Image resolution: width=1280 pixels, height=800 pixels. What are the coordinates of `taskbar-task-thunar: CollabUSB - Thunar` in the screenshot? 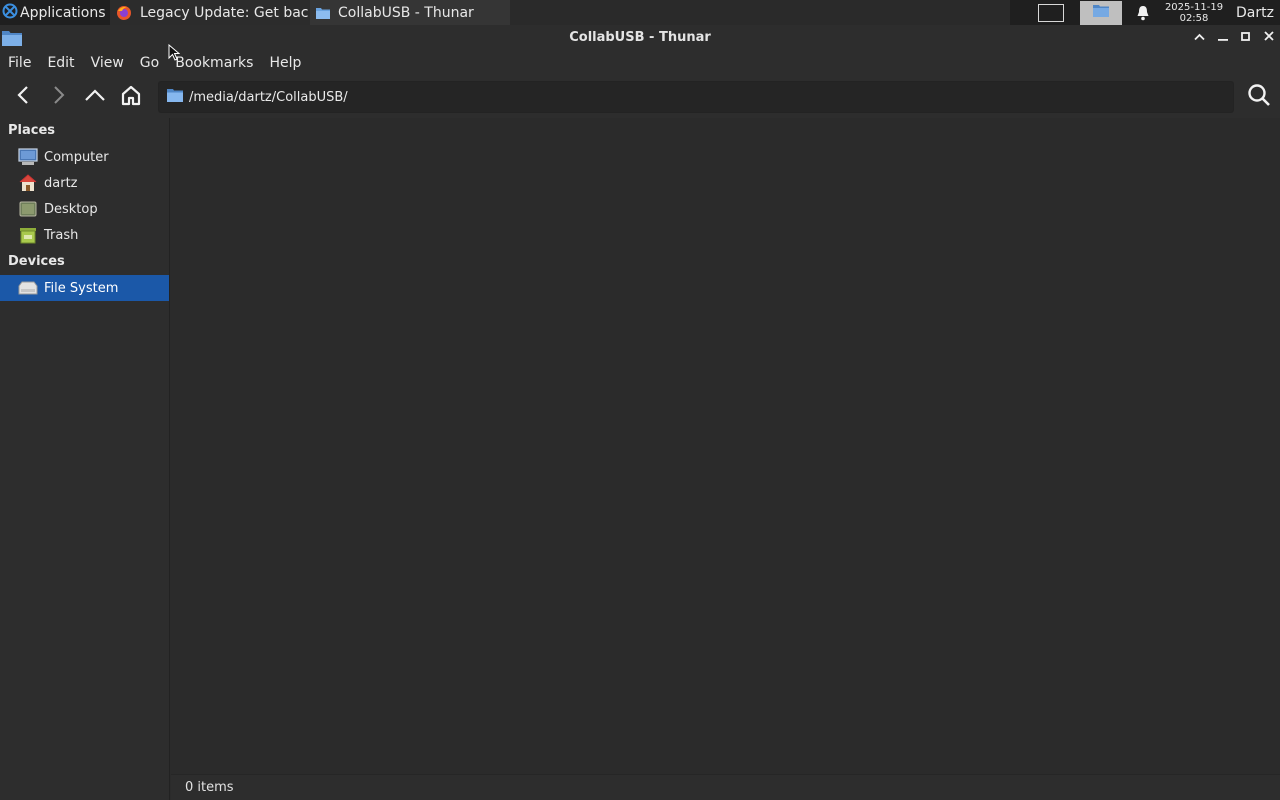 It's located at (410, 12).